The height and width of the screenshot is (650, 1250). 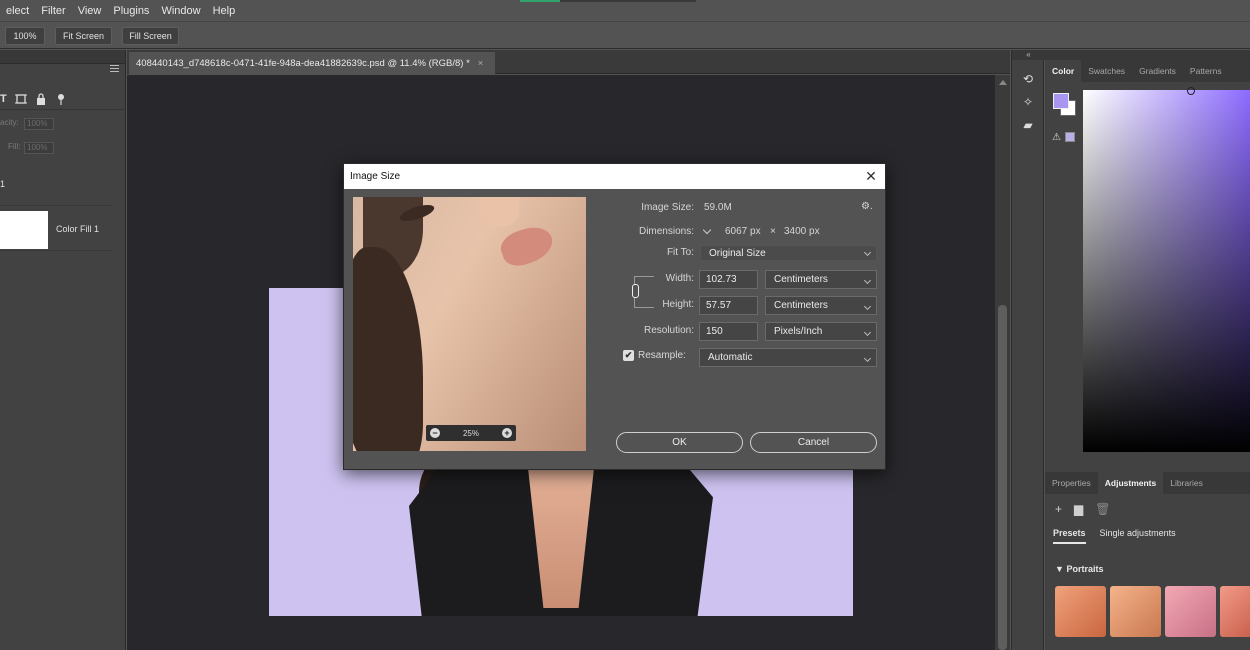 I want to click on resolution-label: Resolution:, so click(x=668, y=330).